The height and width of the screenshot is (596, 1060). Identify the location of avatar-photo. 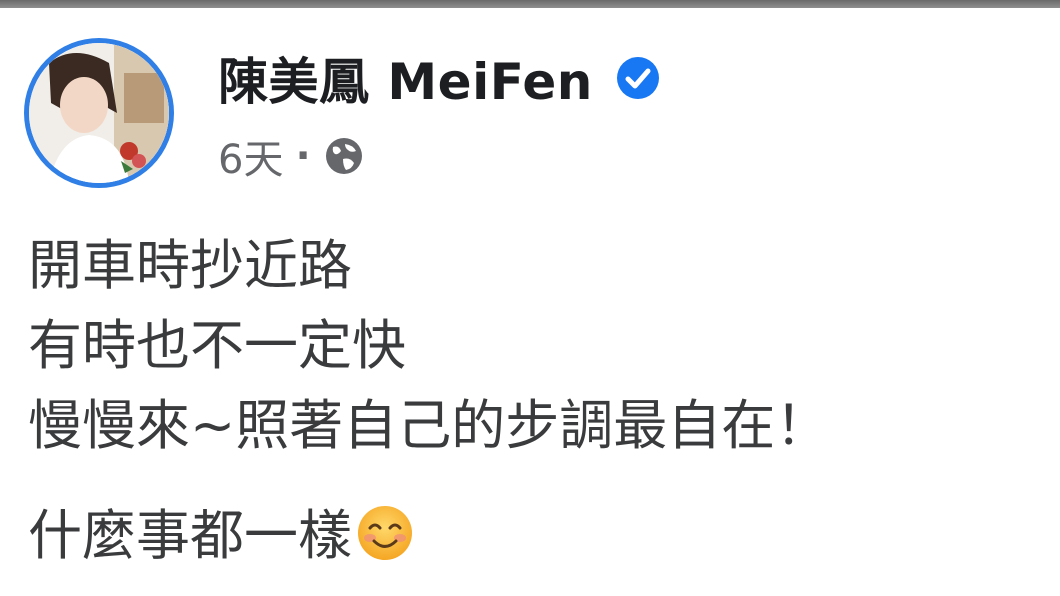
(99, 113).